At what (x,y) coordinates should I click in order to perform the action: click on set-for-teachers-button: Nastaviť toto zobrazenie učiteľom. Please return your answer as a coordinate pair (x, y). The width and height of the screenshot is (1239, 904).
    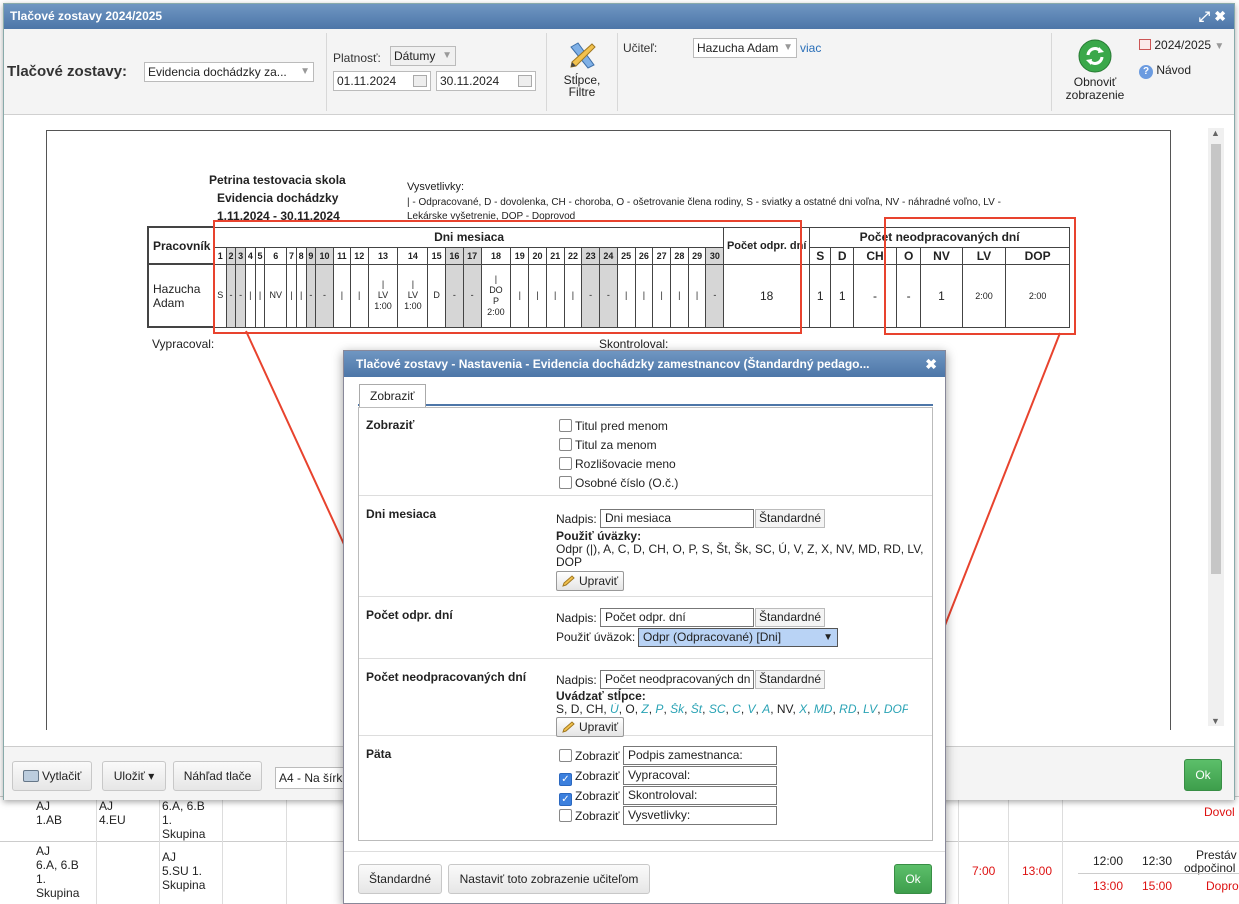
    Looking at the image, I should click on (549, 879).